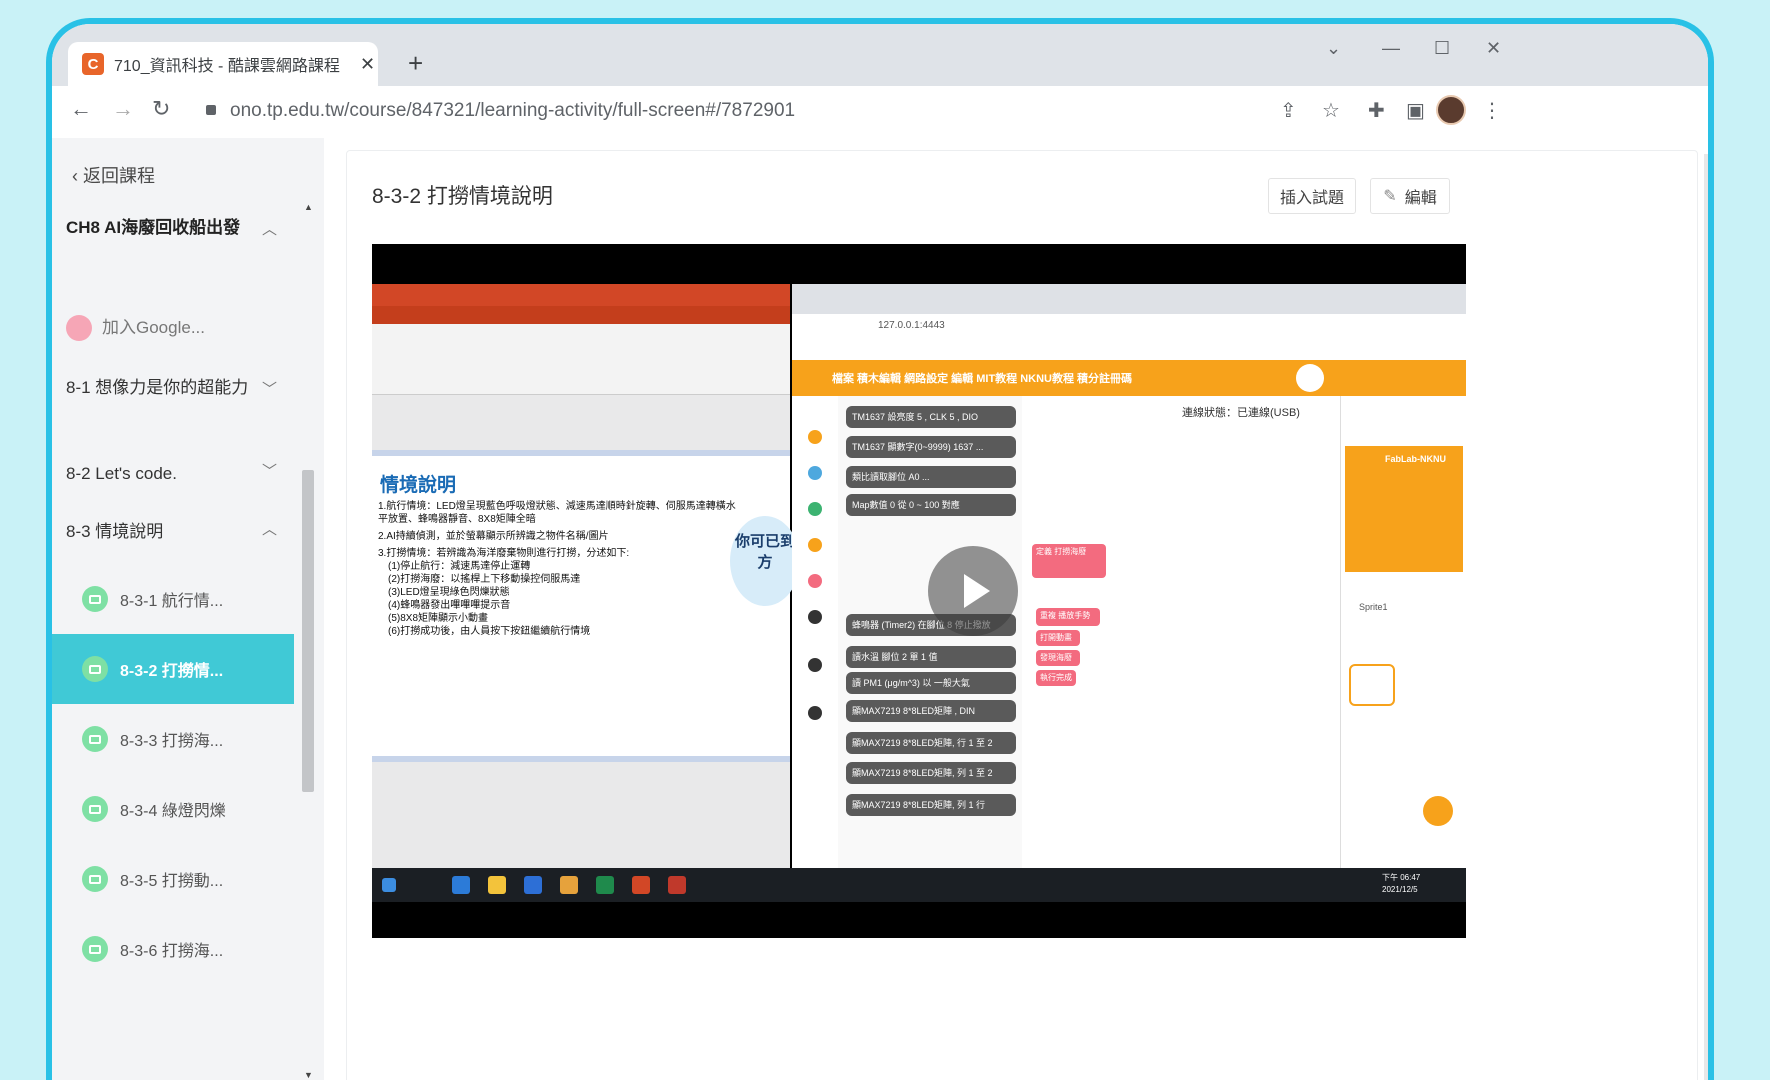 The image size is (1770, 1080). I want to click on tab-close-icon: ✕, so click(367, 64).